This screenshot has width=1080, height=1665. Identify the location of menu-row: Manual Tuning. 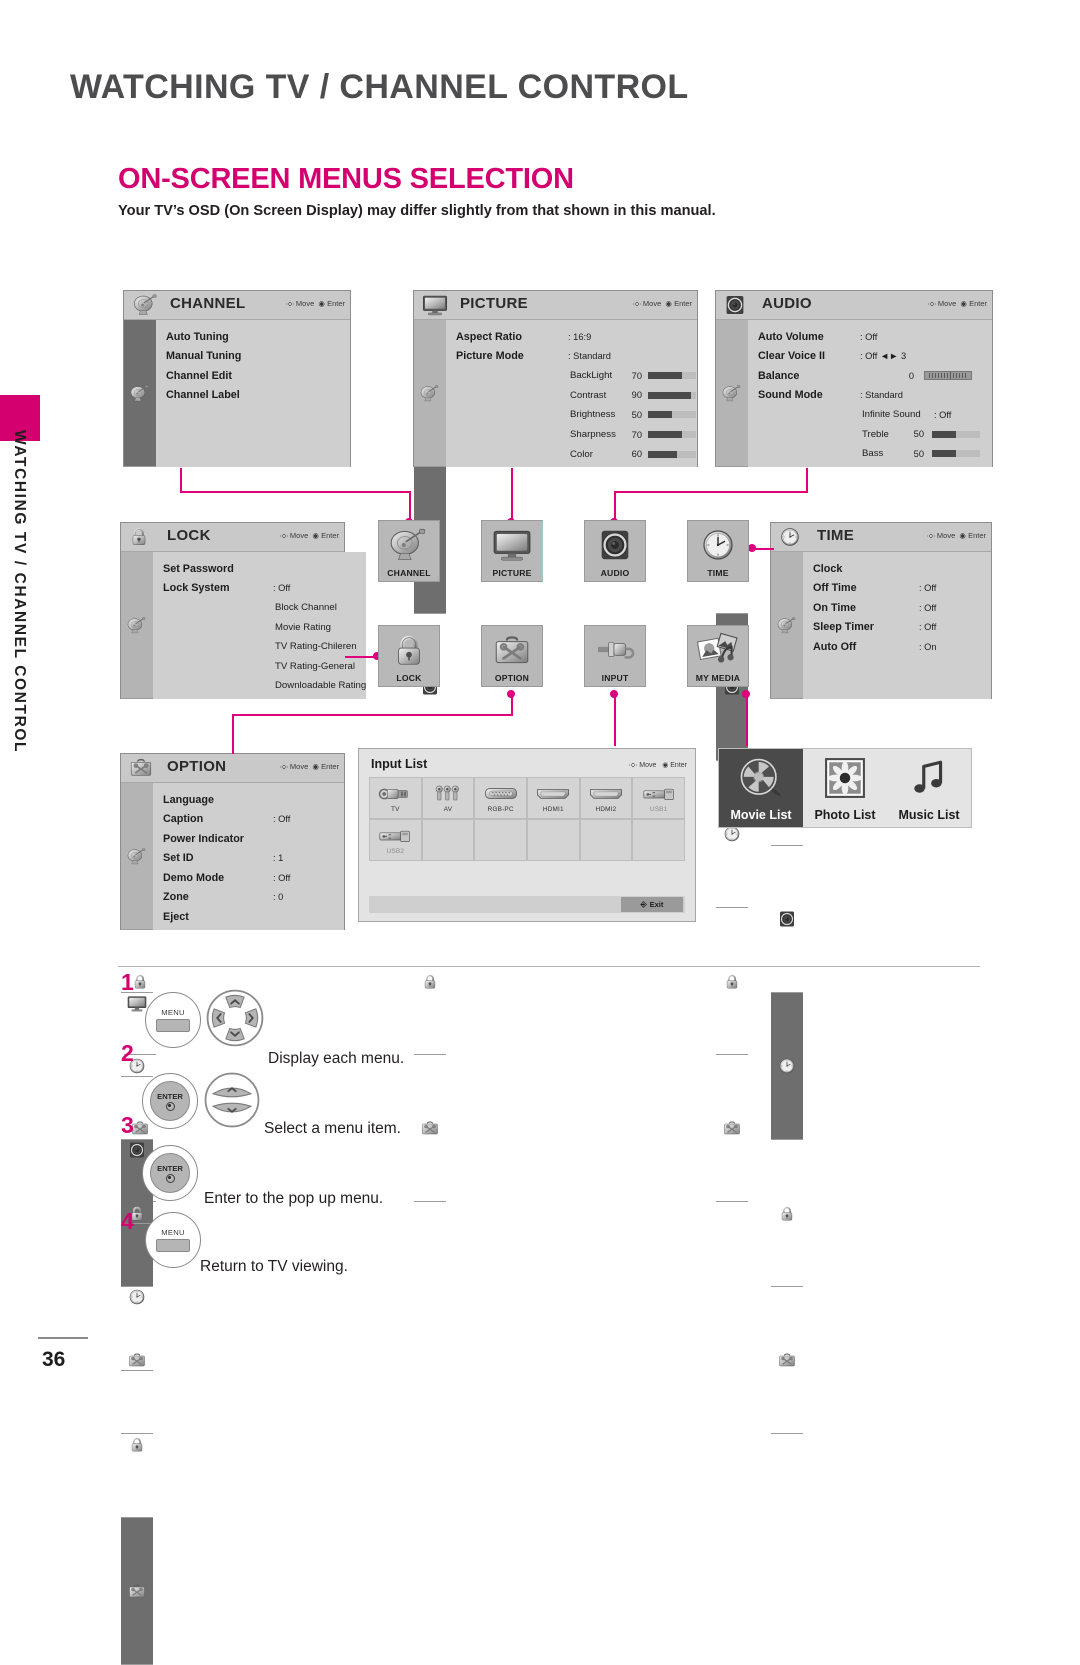
(253, 357).